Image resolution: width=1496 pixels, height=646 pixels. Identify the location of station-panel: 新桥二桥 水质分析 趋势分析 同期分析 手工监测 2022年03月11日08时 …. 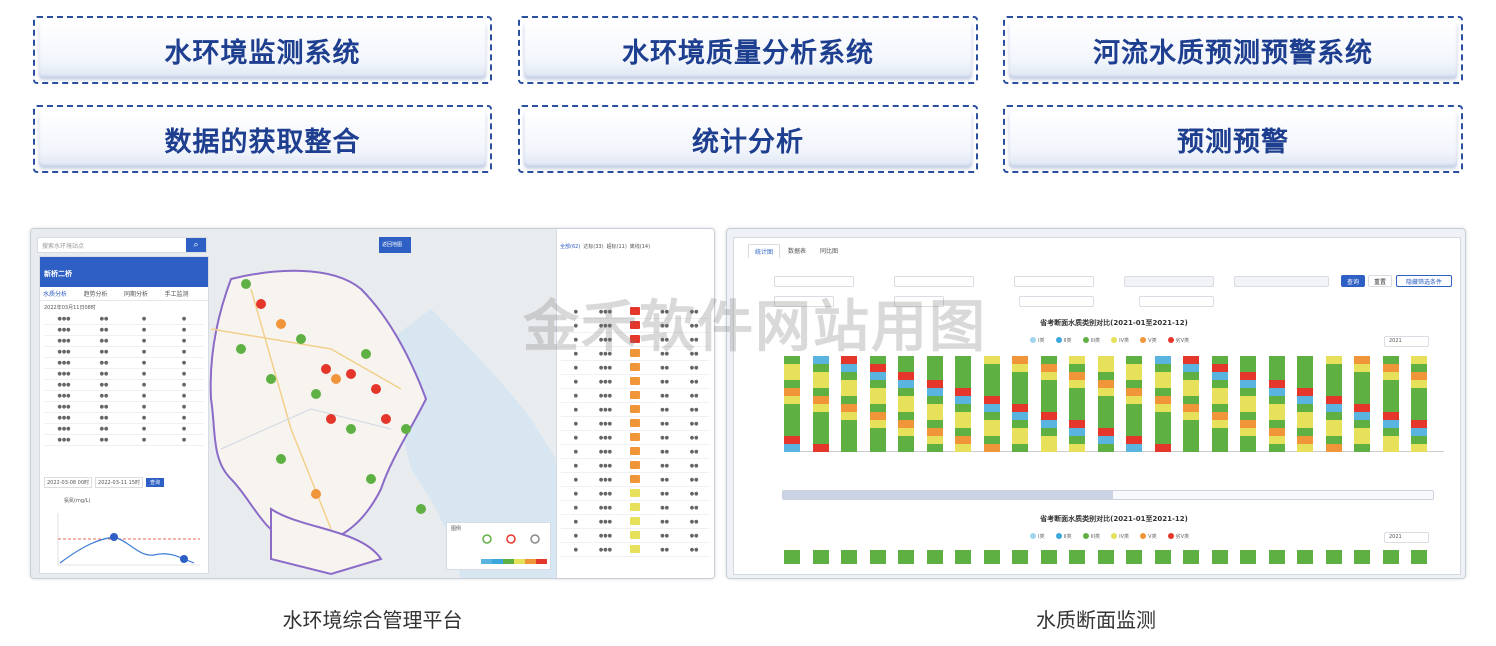
(124, 415).